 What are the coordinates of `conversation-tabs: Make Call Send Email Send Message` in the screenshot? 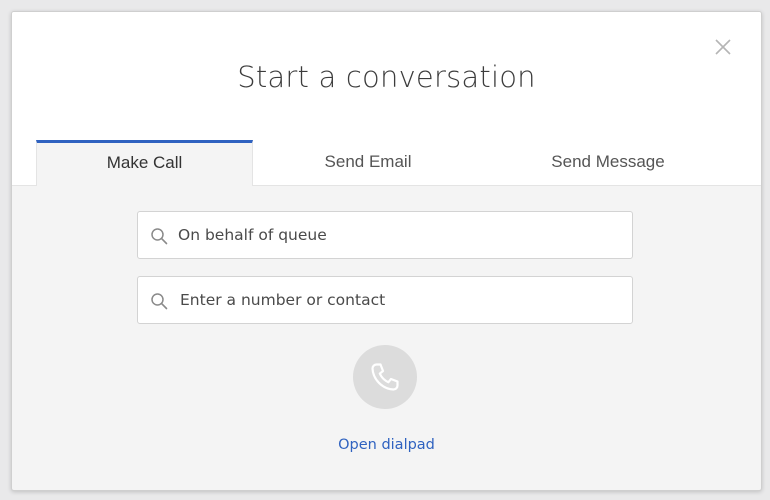 It's located at (386, 163).